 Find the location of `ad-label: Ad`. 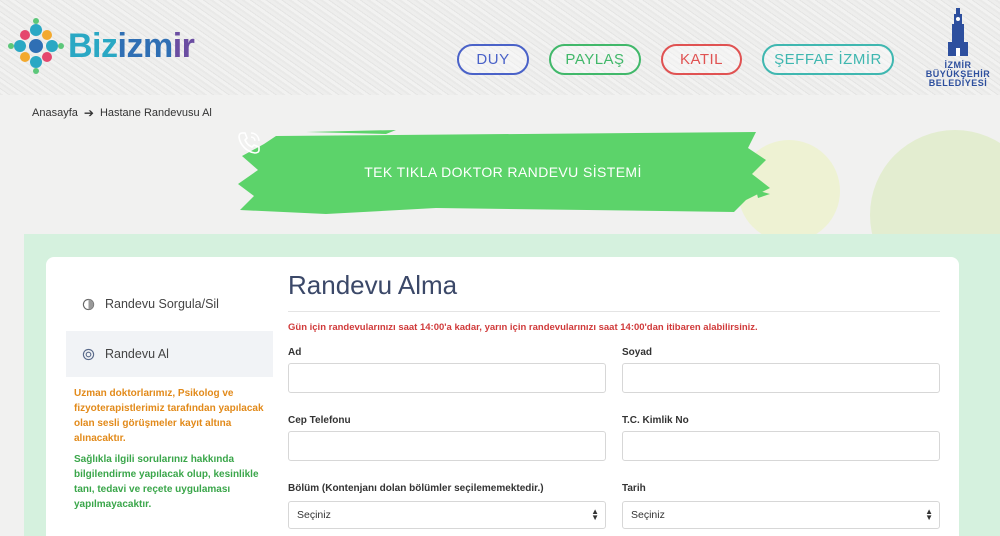

ad-label: Ad is located at coordinates (295, 352).